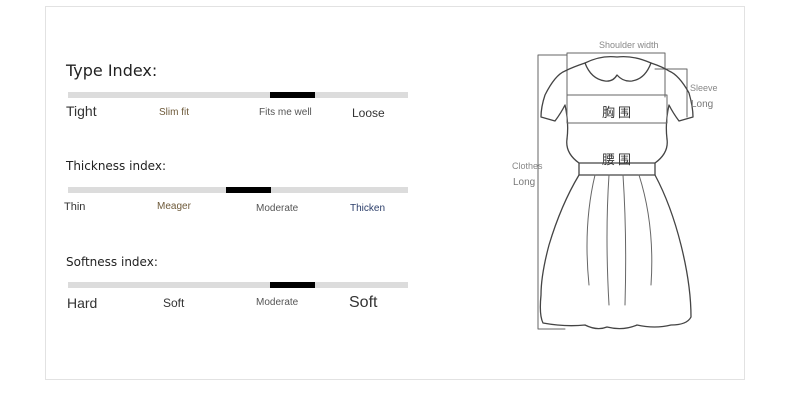 Image resolution: width=790 pixels, height=410 pixels. What do you see at coordinates (524, 182) in the screenshot?
I see `clothes-sub-label: Long` at bounding box center [524, 182].